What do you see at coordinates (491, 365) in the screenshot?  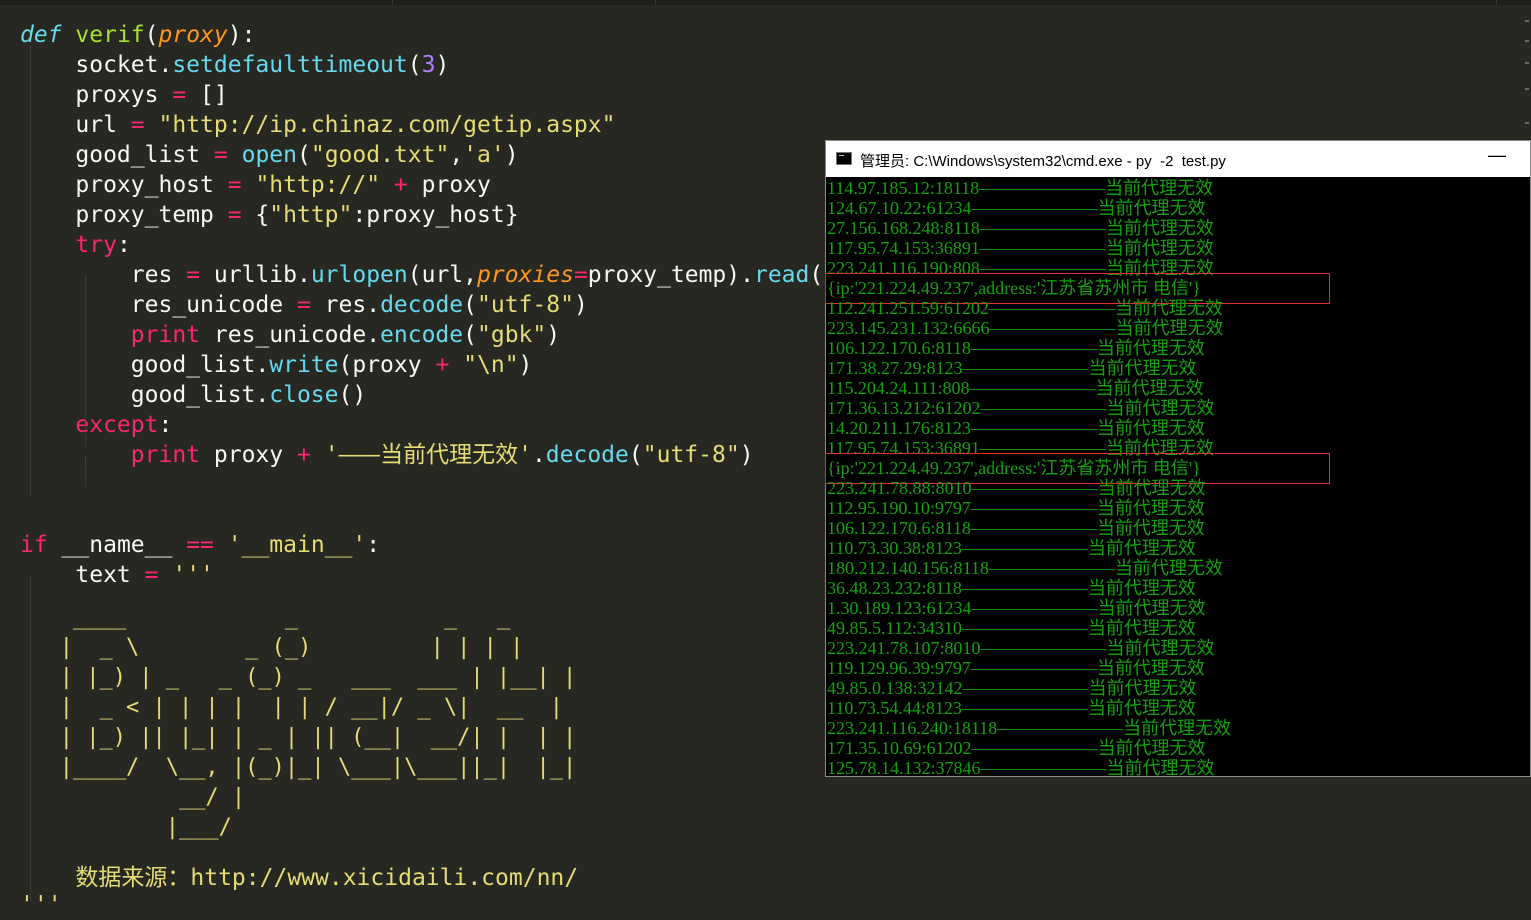 I see `code-token: "\n"` at bounding box center [491, 365].